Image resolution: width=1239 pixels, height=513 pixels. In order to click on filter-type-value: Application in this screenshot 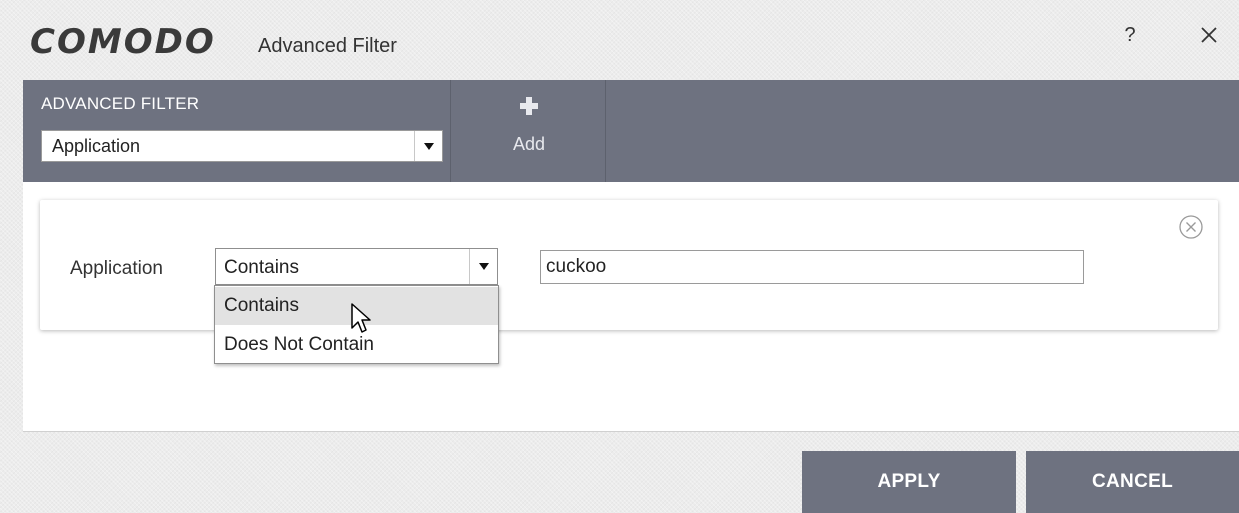, I will do `click(96, 146)`.